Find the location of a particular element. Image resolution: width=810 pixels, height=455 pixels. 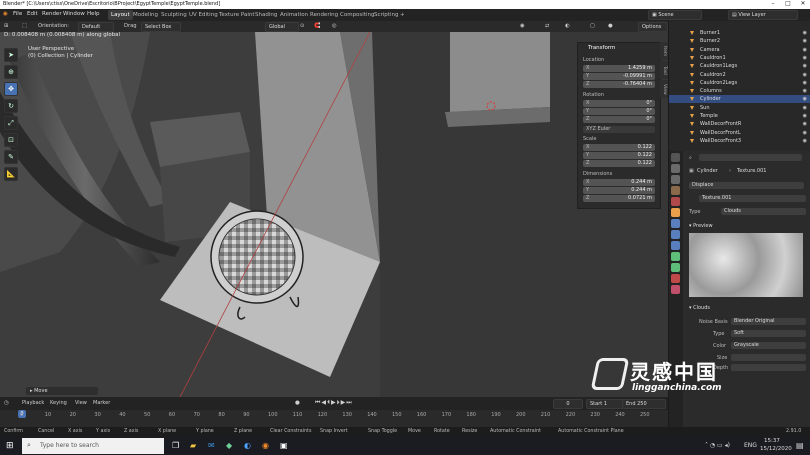

mail-icon: ✉ is located at coordinates (211, 445).